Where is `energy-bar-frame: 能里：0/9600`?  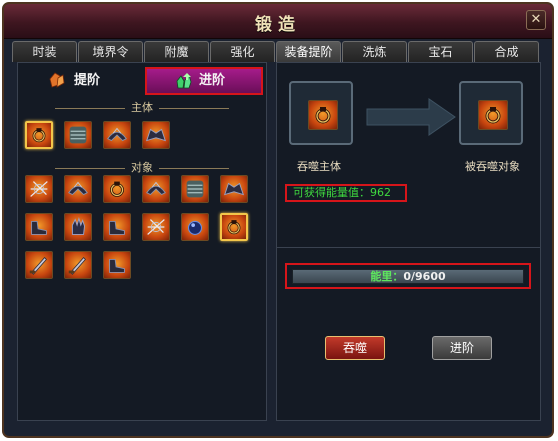
energy-bar-frame: 能里：0/9600 is located at coordinates (408, 276).